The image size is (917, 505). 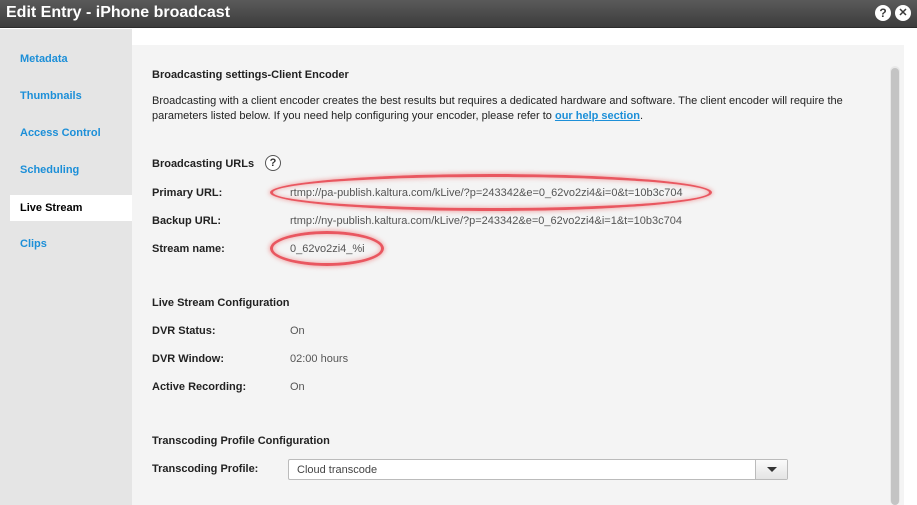 What do you see at coordinates (319, 359) in the screenshot?
I see `dvr-window-value: 02:00 hours` at bounding box center [319, 359].